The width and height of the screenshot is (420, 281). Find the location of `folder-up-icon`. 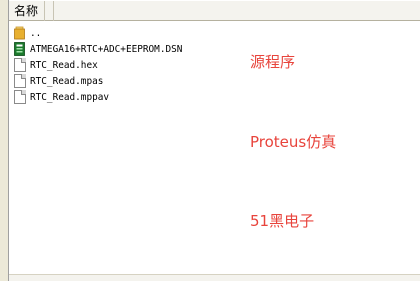

folder-up-icon is located at coordinates (20, 33).